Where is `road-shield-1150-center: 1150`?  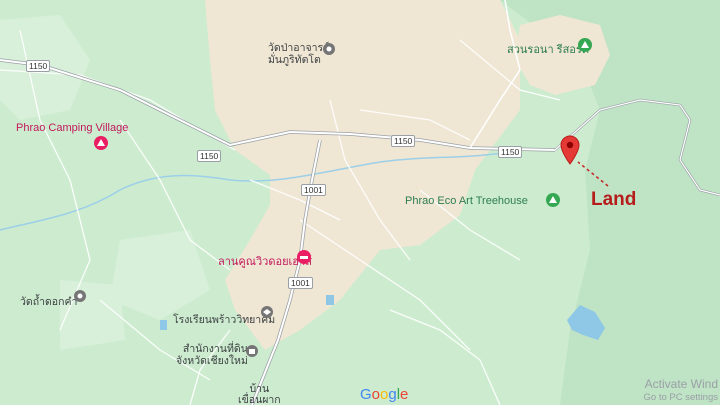 road-shield-1150-center: 1150 is located at coordinates (403, 141).